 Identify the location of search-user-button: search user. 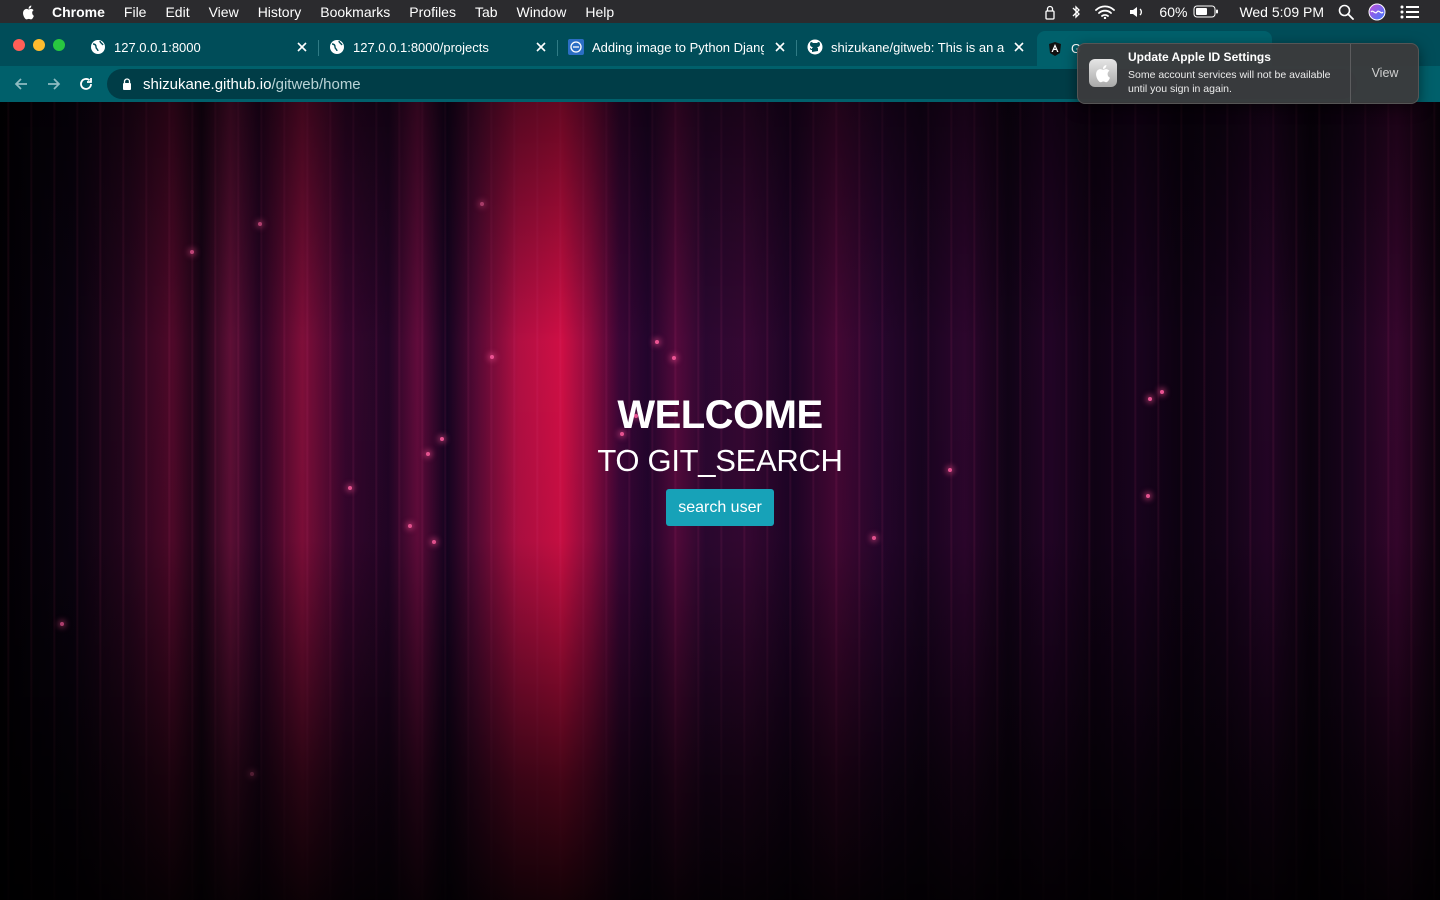
(720, 507).